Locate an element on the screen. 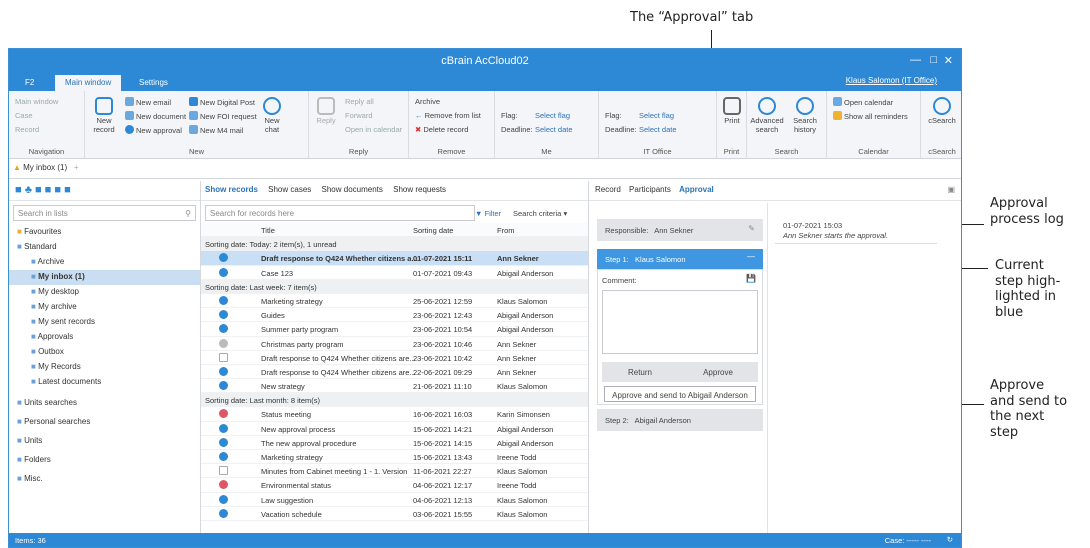 Image resolution: width=1090 pixels, height=548 pixels. tab-show-records: Show records is located at coordinates (231, 189).